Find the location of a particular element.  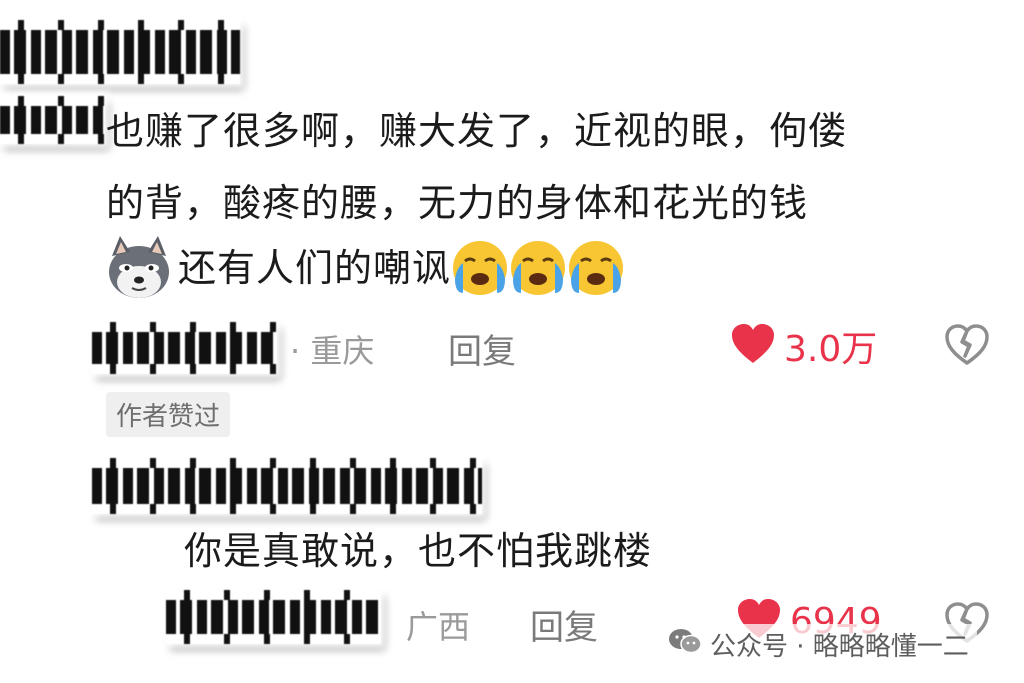

comment-1-line-3-text: 还有人们的嘲讽 is located at coordinates (315, 268).